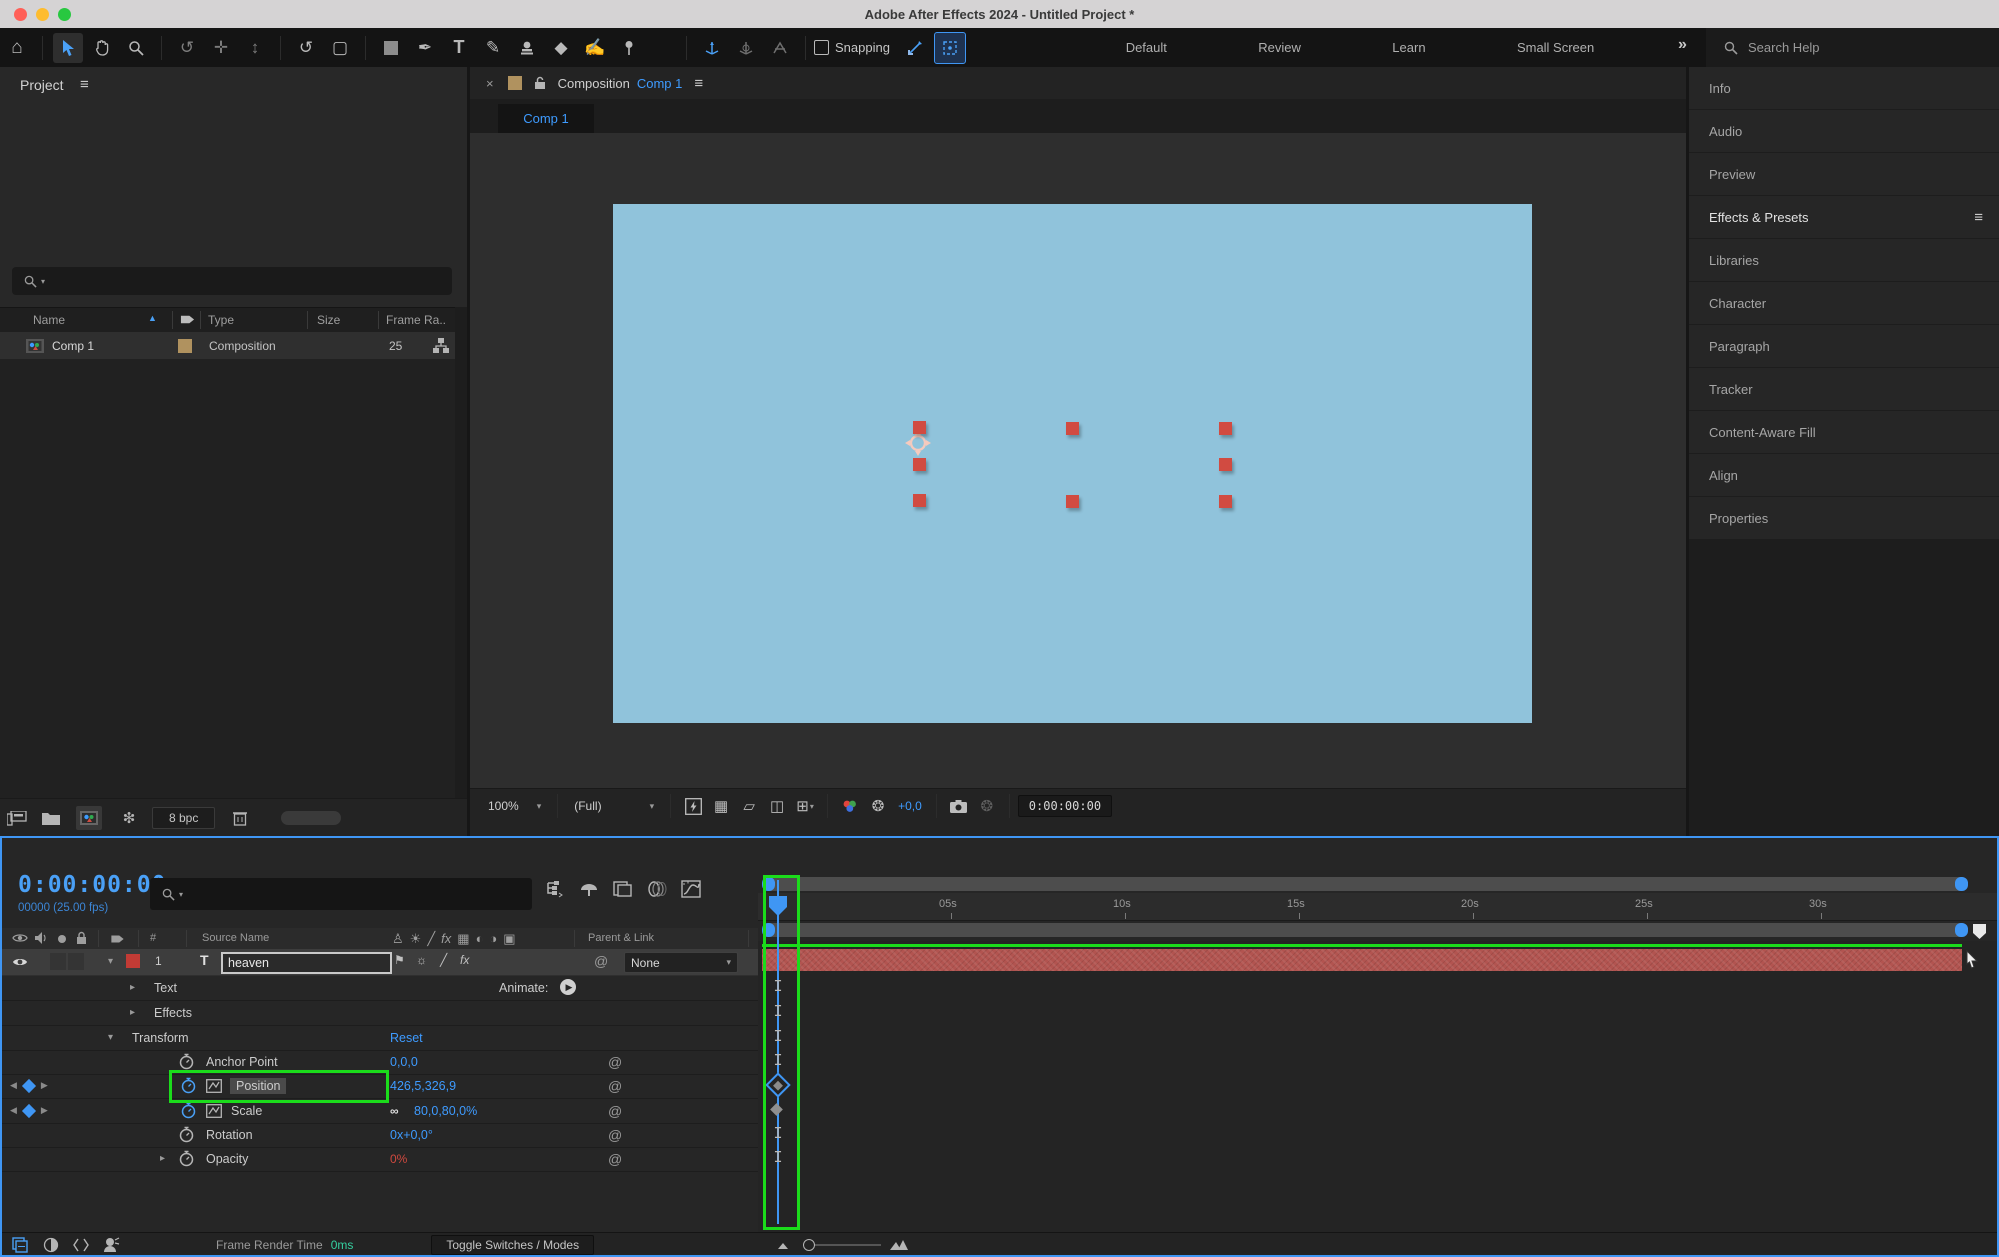  Describe the element at coordinates (340, 48) in the screenshot. I see `camera-region-tool-icon: ▢` at that location.